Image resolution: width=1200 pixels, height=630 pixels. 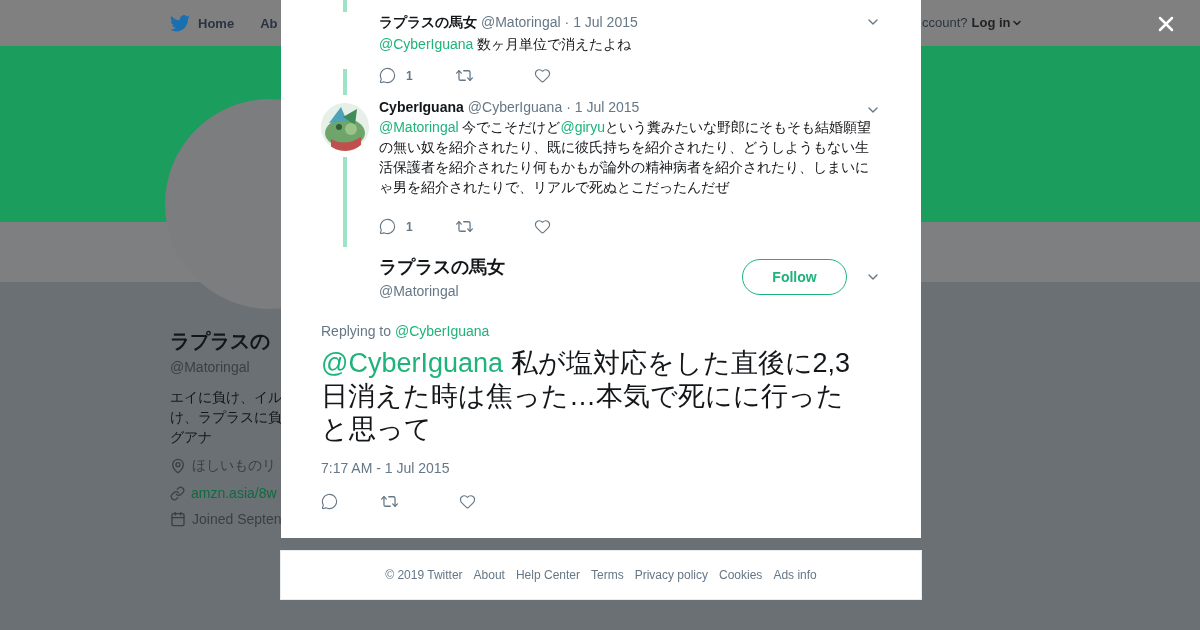 What do you see at coordinates (515, 107) in the screenshot?
I see `tweet-handle: @CyberIguana` at bounding box center [515, 107].